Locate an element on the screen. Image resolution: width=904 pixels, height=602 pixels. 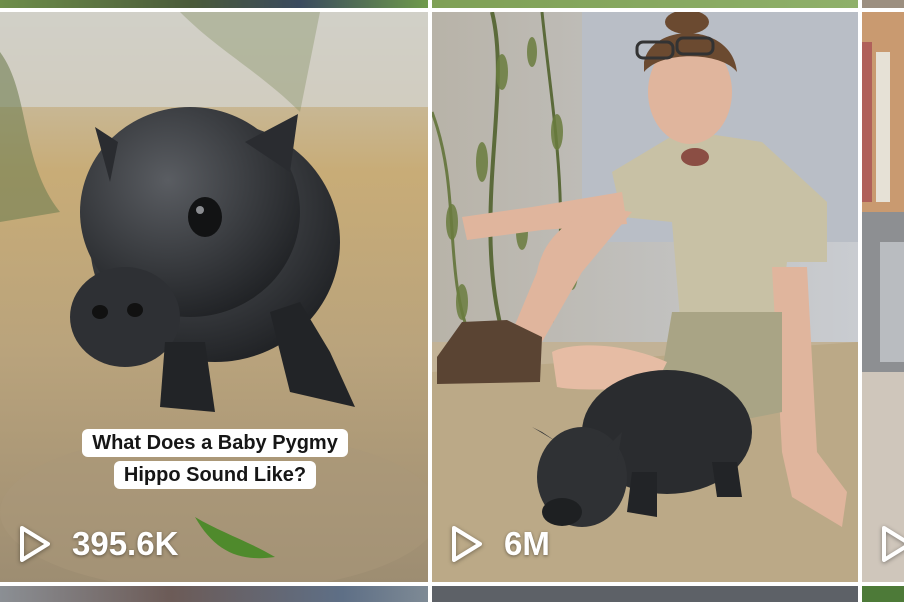
view-count: 395.6K is located at coordinates (98, 544).